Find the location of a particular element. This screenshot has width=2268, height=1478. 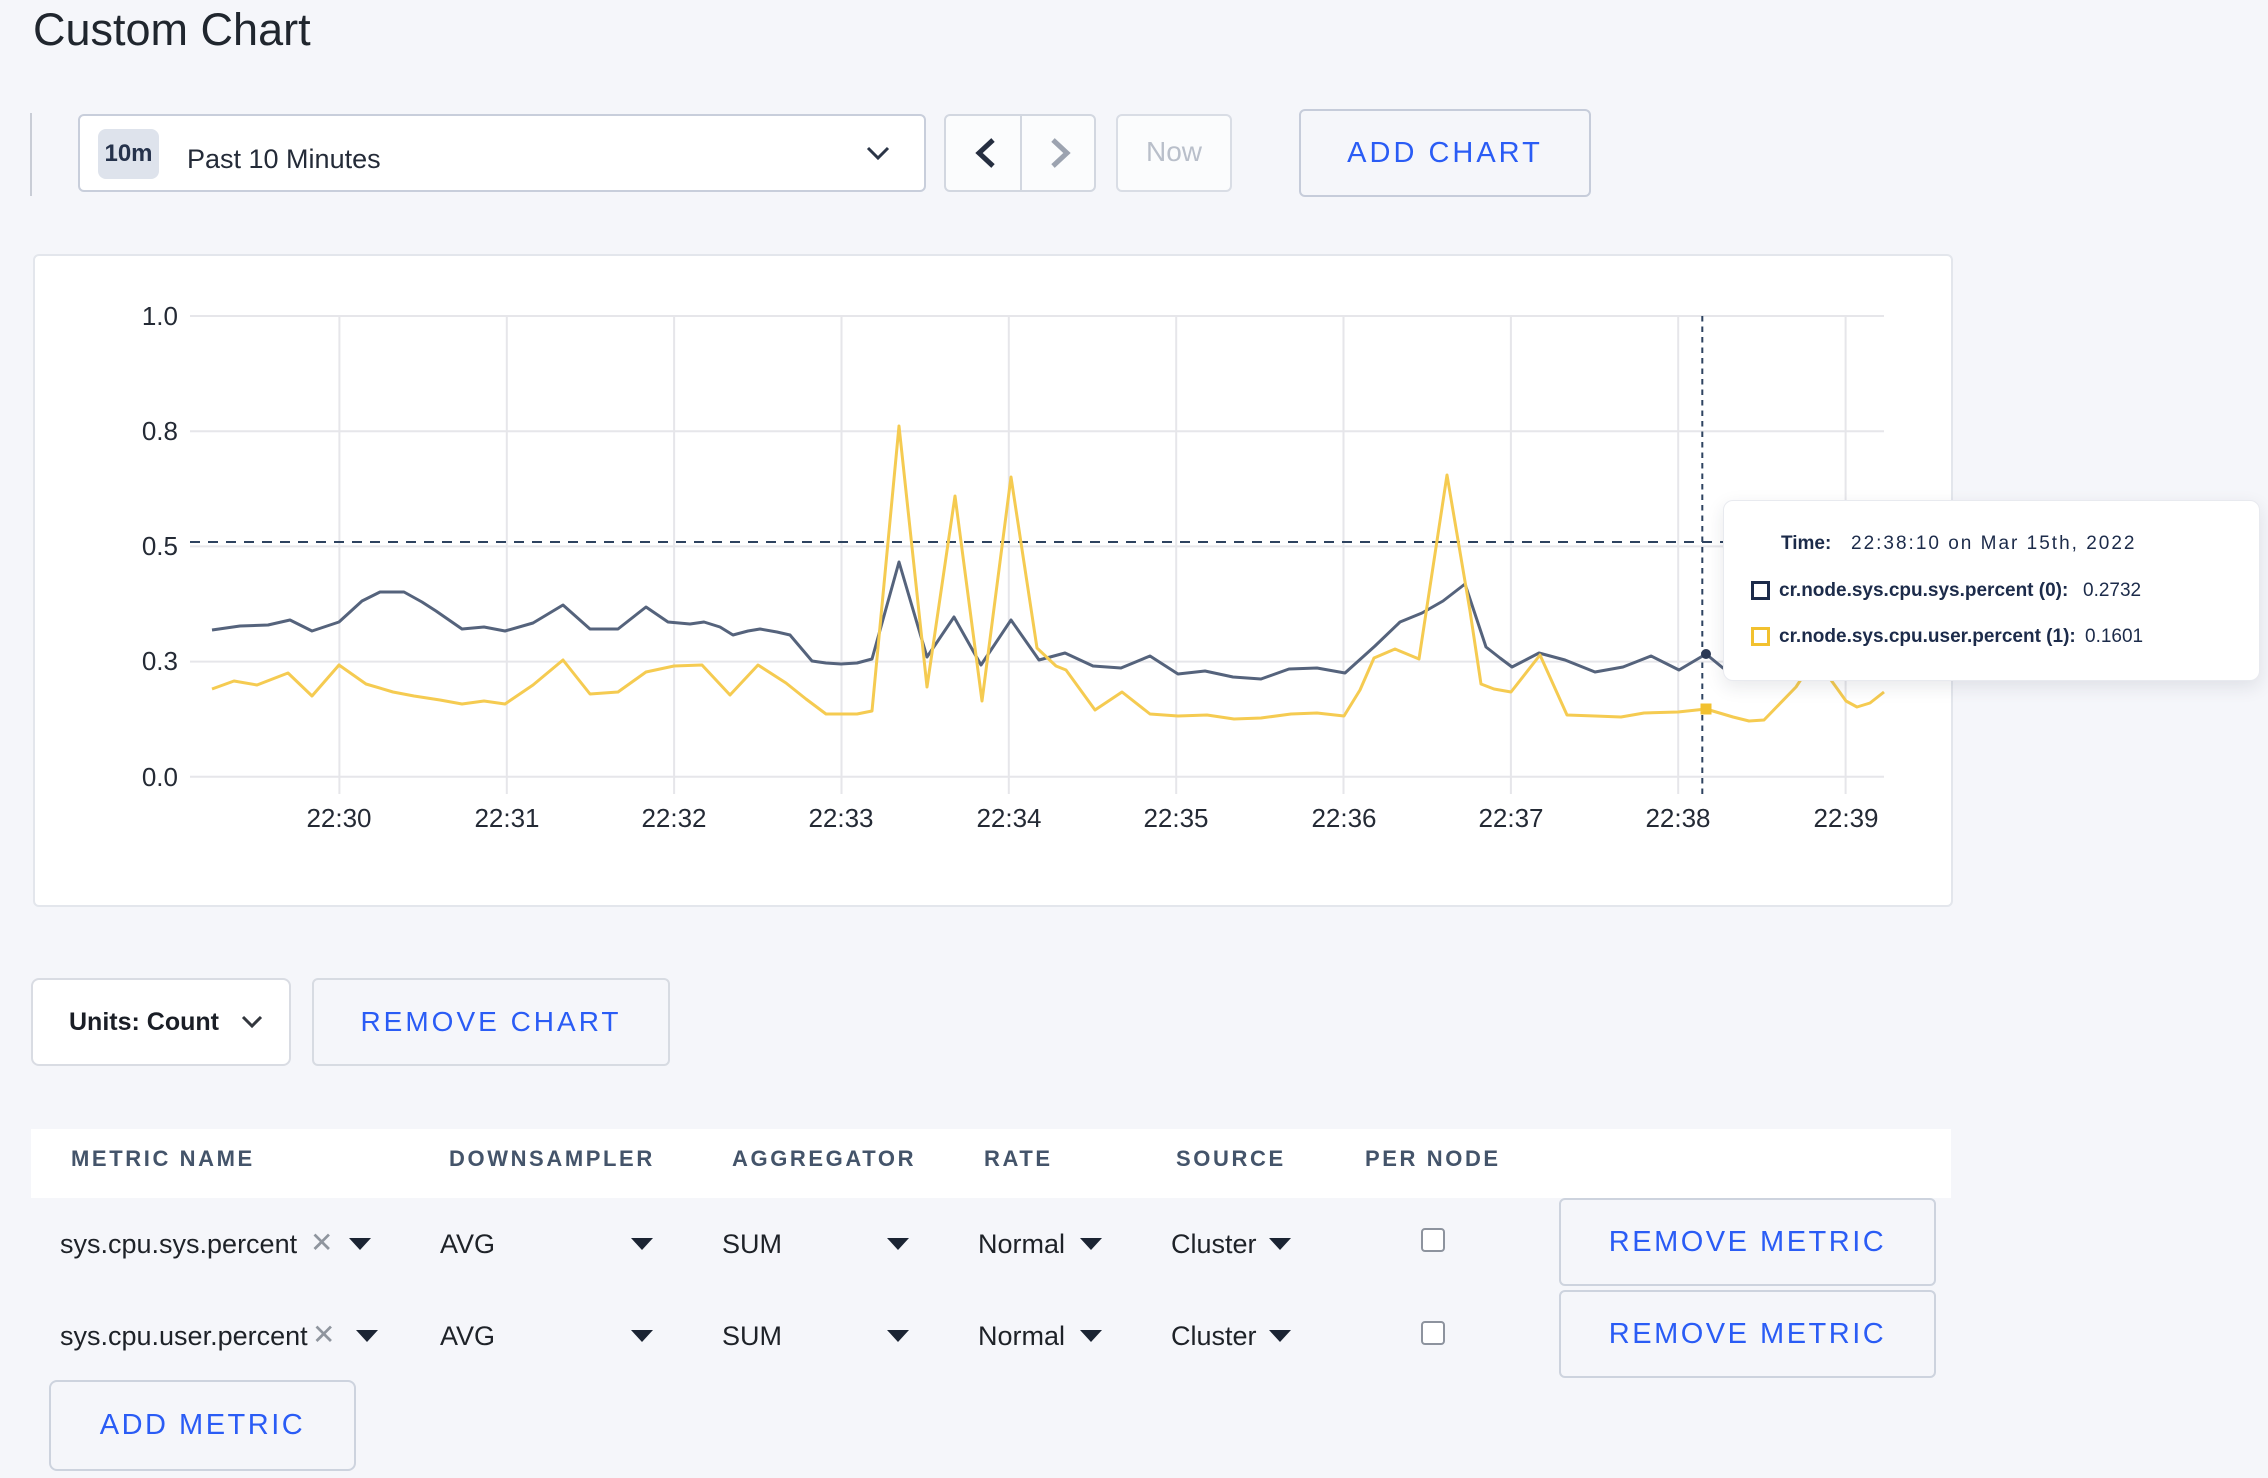

svg-text: 0.5 is located at coordinates (160, 546).